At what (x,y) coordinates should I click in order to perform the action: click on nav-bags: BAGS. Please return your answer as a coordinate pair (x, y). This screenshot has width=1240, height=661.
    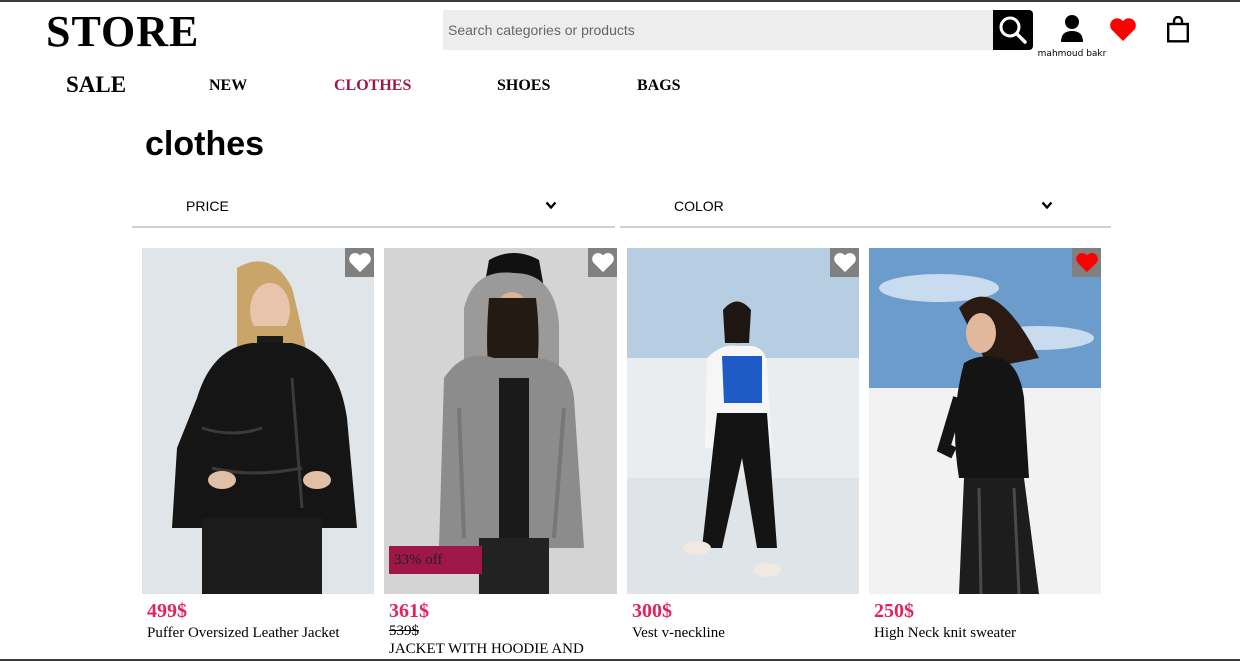
    Looking at the image, I should click on (659, 86).